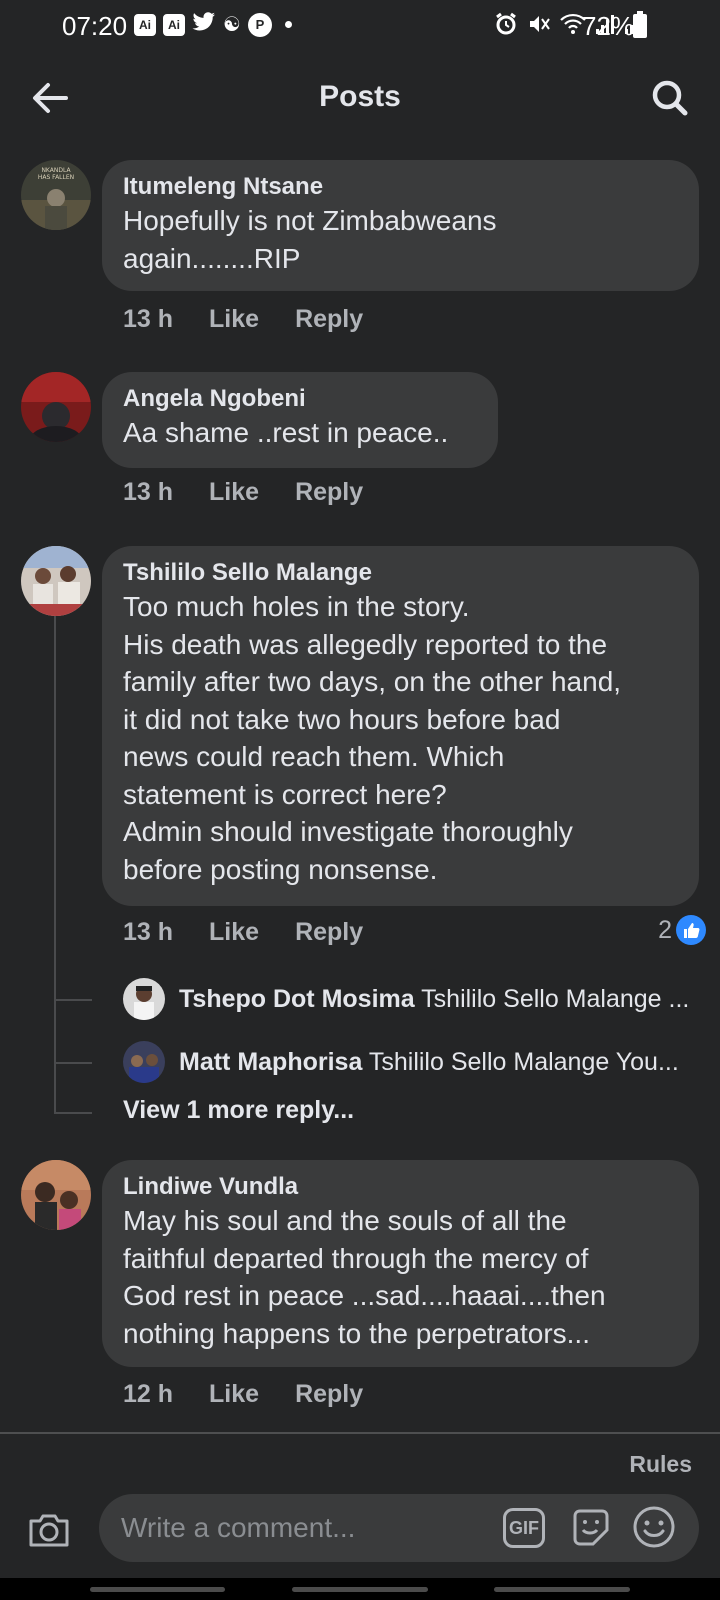 The image size is (720, 1600). Describe the element at coordinates (271, 1061) in the screenshot. I see `reply-author: Matt Maphorisa` at that location.